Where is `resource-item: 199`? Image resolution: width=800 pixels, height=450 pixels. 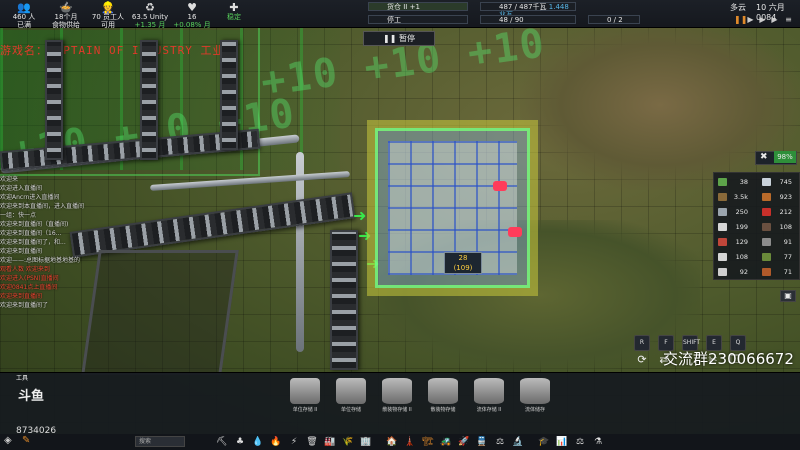
resource-item: 199 is located at coordinates (736, 227).